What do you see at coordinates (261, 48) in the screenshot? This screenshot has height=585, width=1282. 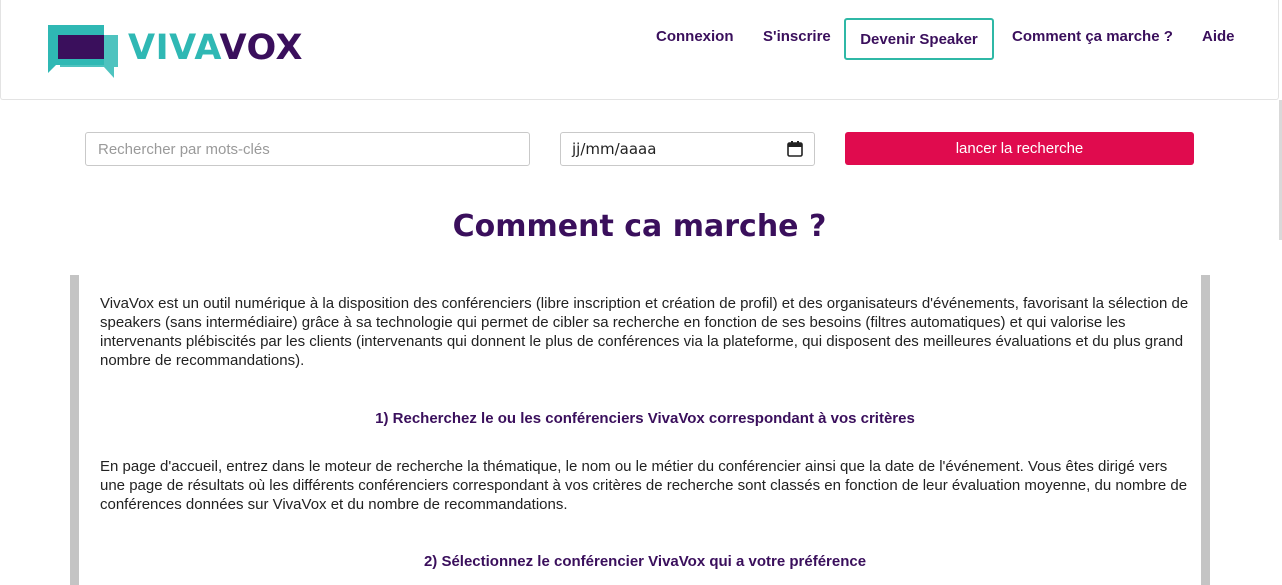 I see `brand-part-vox: VOX` at bounding box center [261, 48].